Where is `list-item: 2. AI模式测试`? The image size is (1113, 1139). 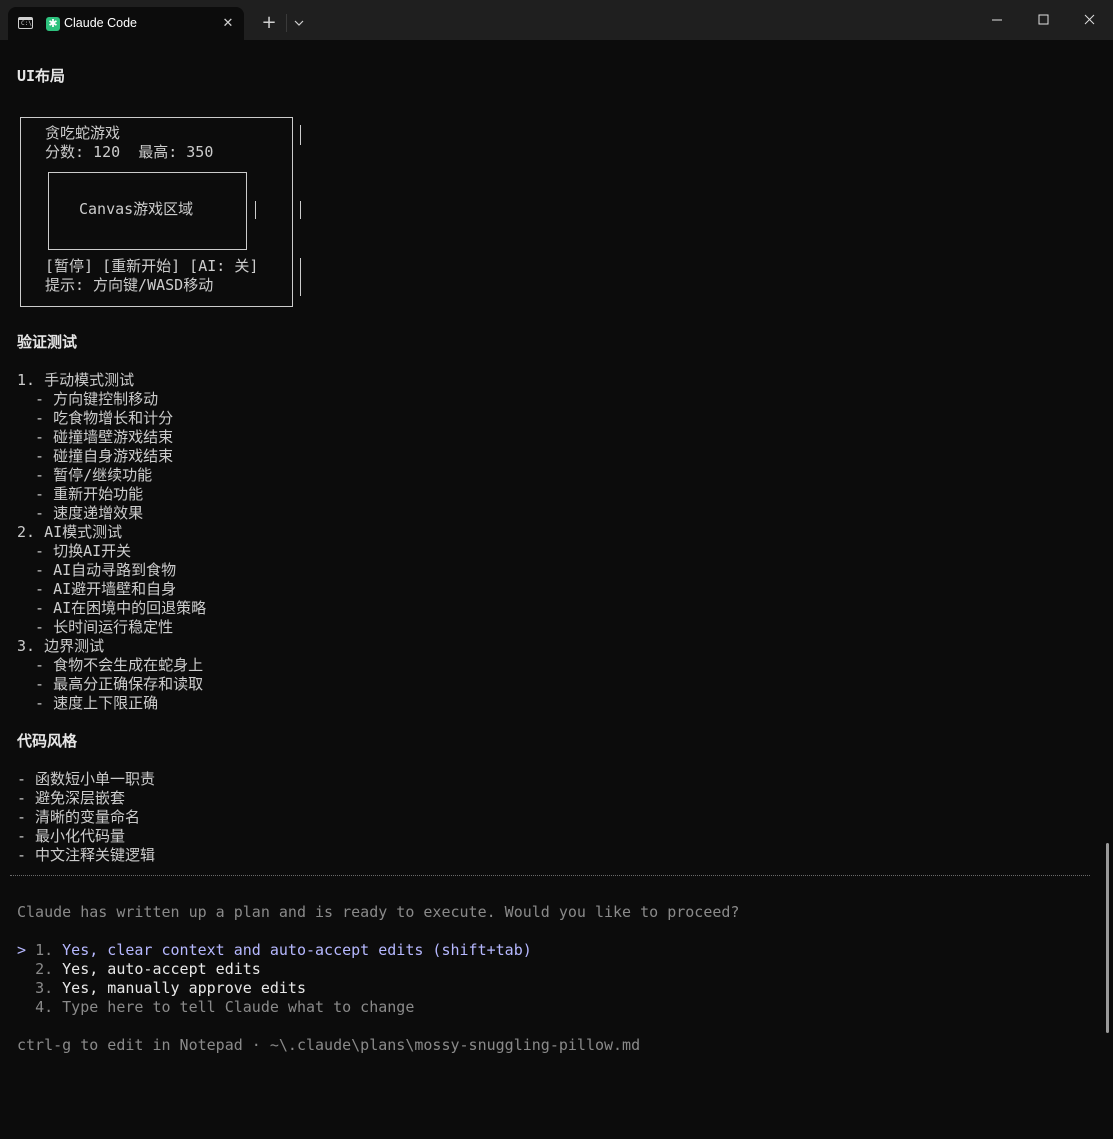
list-item: 2. AI模式测试 is located at coordinates (70, 532).